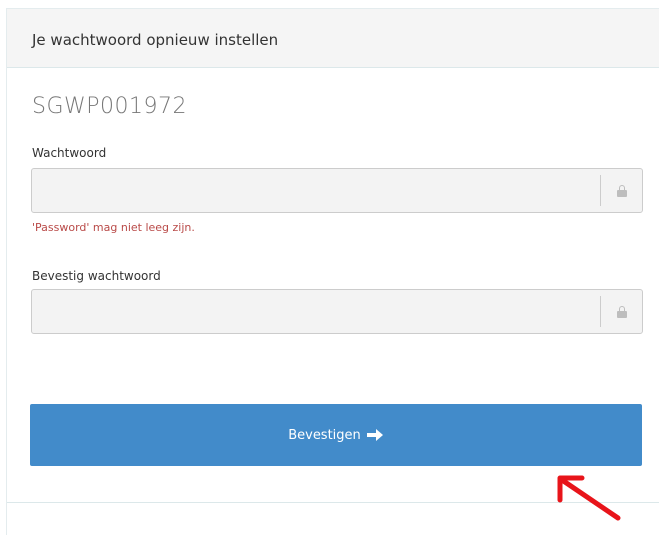  I want to click on confirm-button-label: Bevestigen, so click(324, 435).